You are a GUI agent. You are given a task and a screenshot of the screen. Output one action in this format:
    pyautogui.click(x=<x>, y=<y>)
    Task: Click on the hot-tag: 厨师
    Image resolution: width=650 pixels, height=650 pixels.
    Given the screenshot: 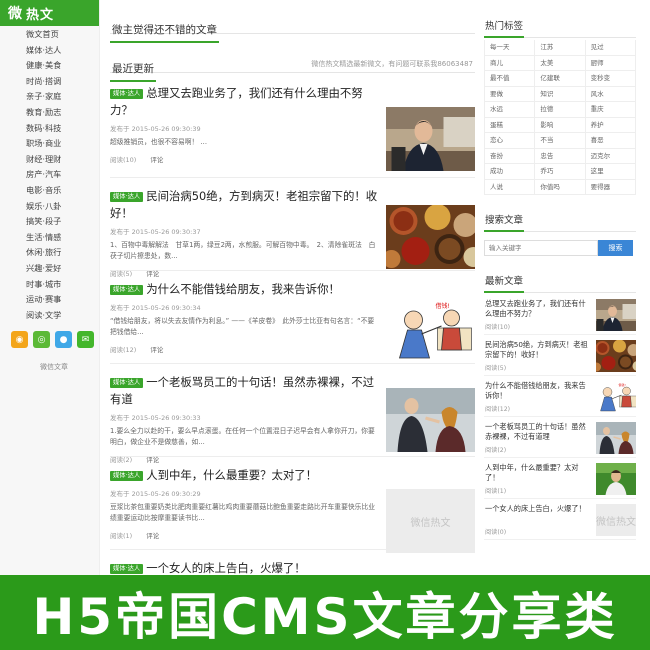 What is the action you would take?
    pyautogui.click(x=610, y=63)
    